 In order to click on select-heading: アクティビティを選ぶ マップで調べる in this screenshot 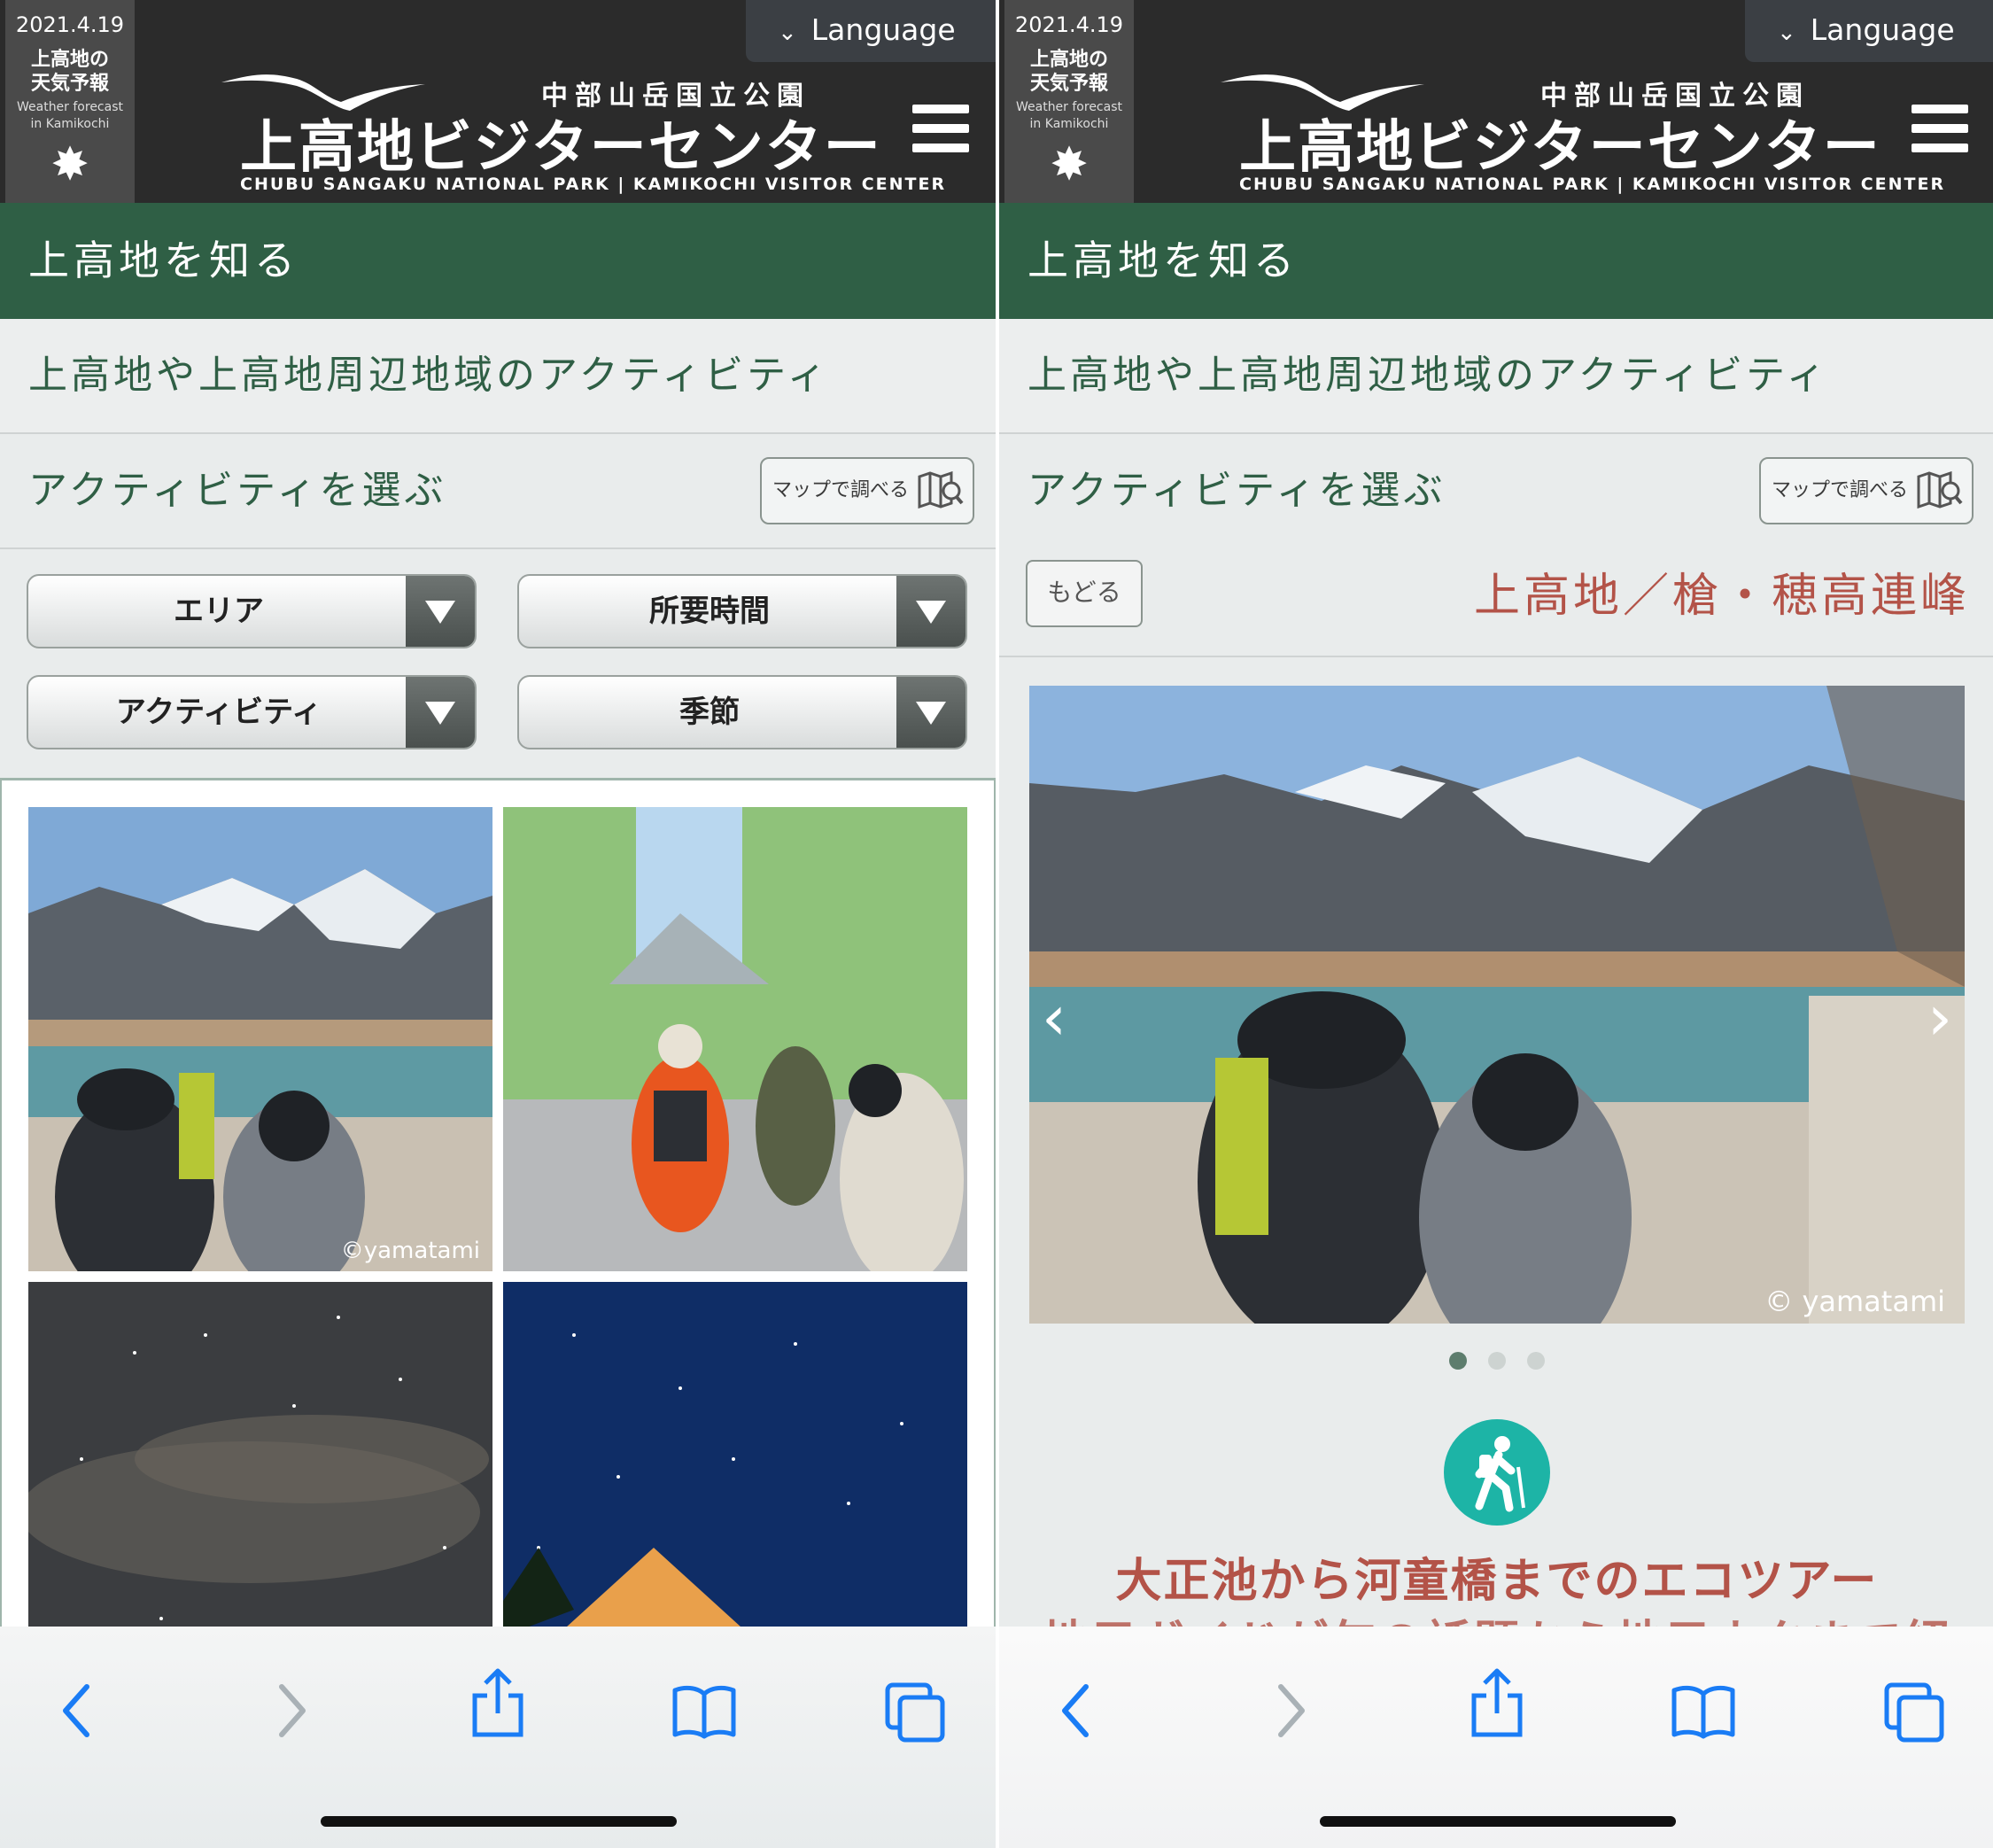, I will do `click(498, 492)`.